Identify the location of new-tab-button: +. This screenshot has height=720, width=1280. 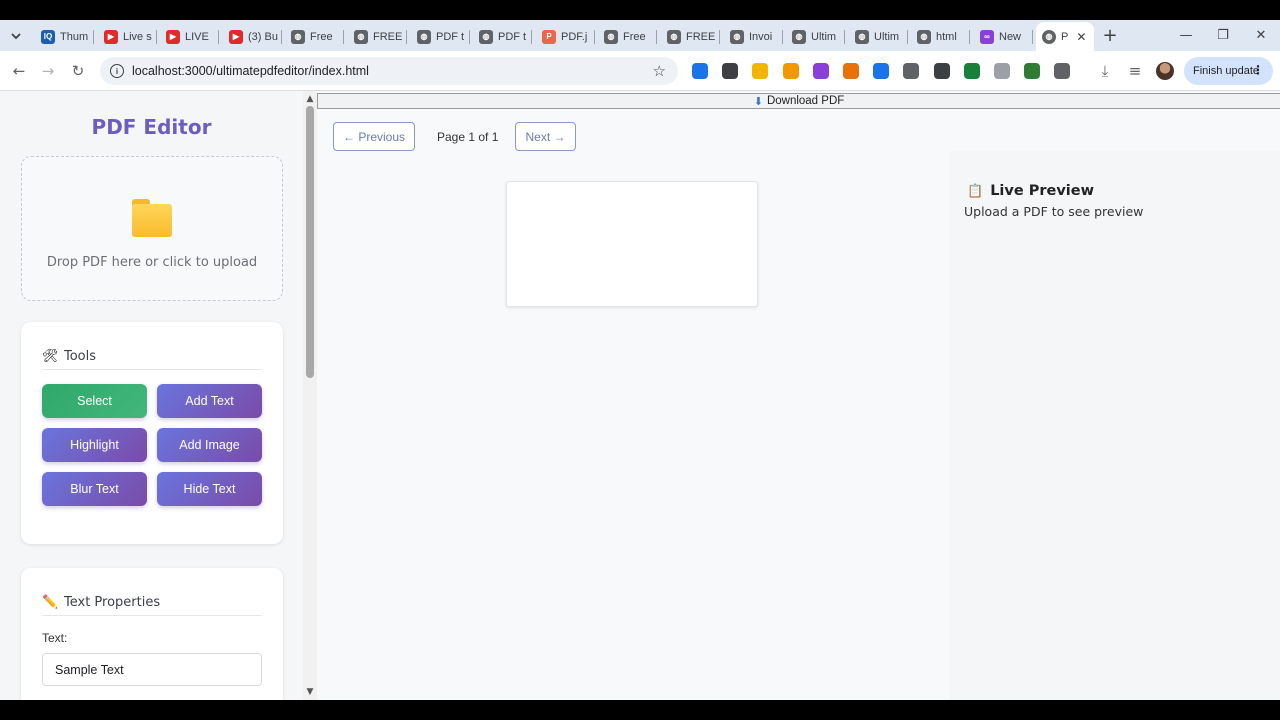
(1110, 35).